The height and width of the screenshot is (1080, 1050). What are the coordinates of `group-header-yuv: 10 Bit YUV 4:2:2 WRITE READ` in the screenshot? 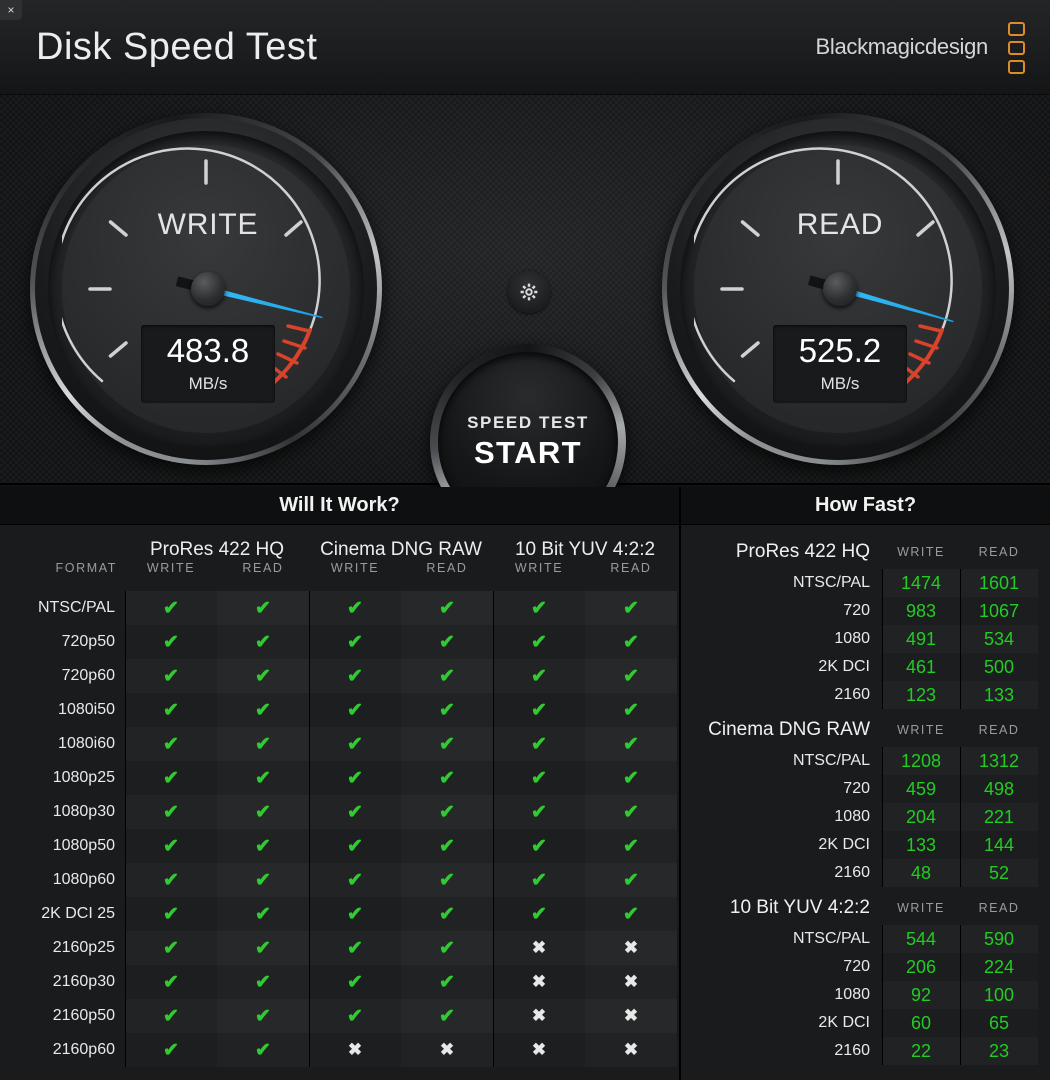 It's located at (585, 558).